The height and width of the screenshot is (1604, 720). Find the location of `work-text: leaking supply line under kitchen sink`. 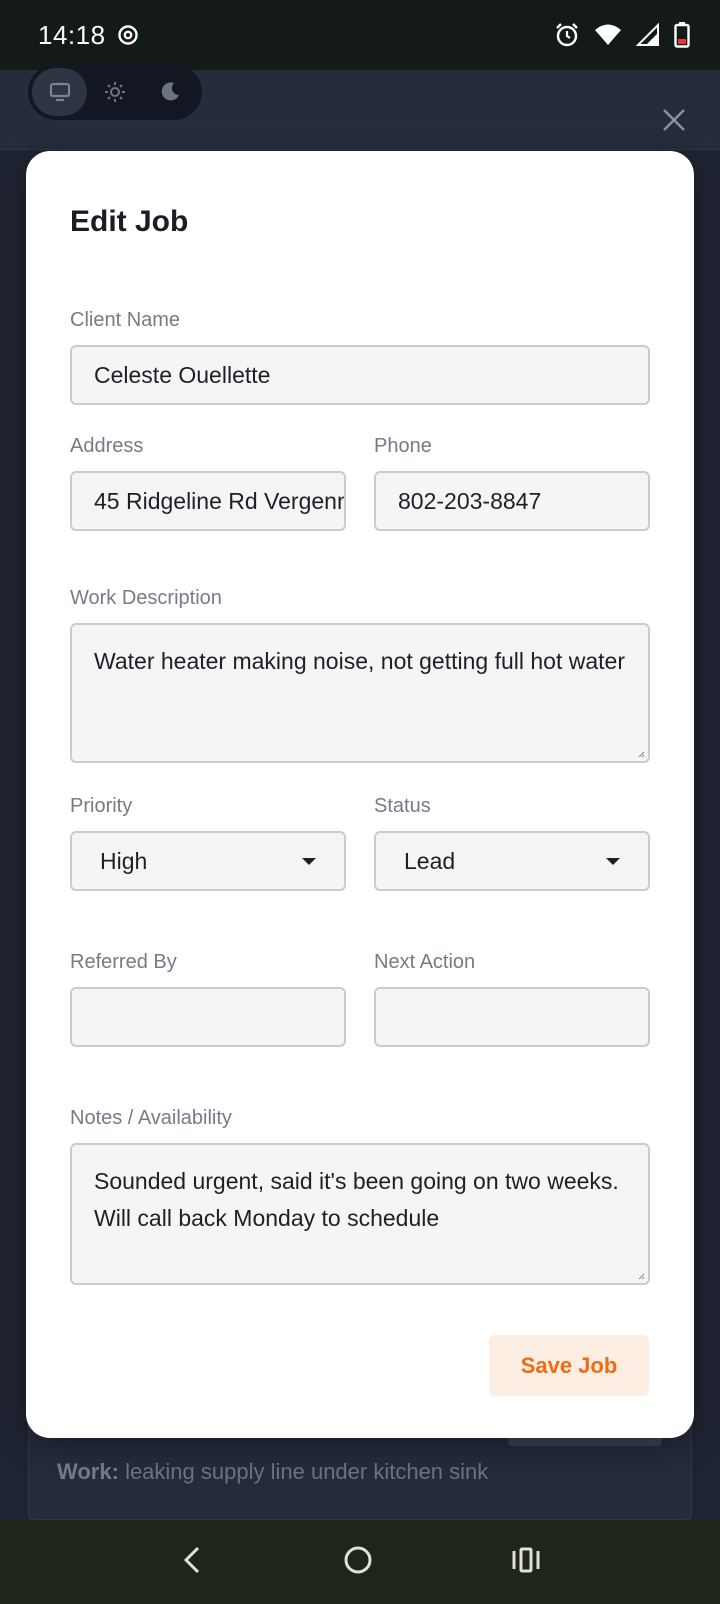

work-text: leaking supply line under kitchen sink is located at coordinates (307, 1471).